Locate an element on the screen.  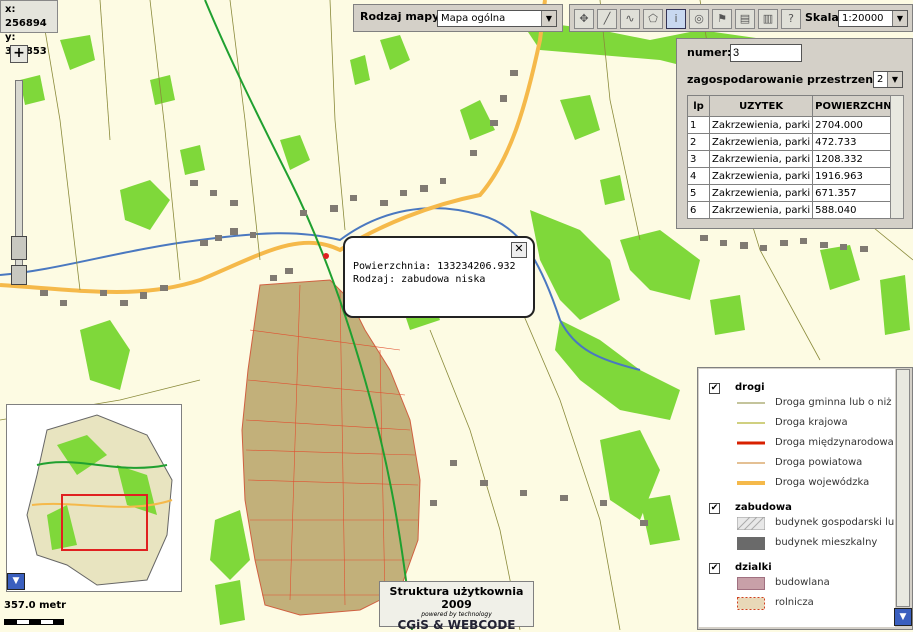
legend-group-label: zabudowa is located at coordinates (763, 507).